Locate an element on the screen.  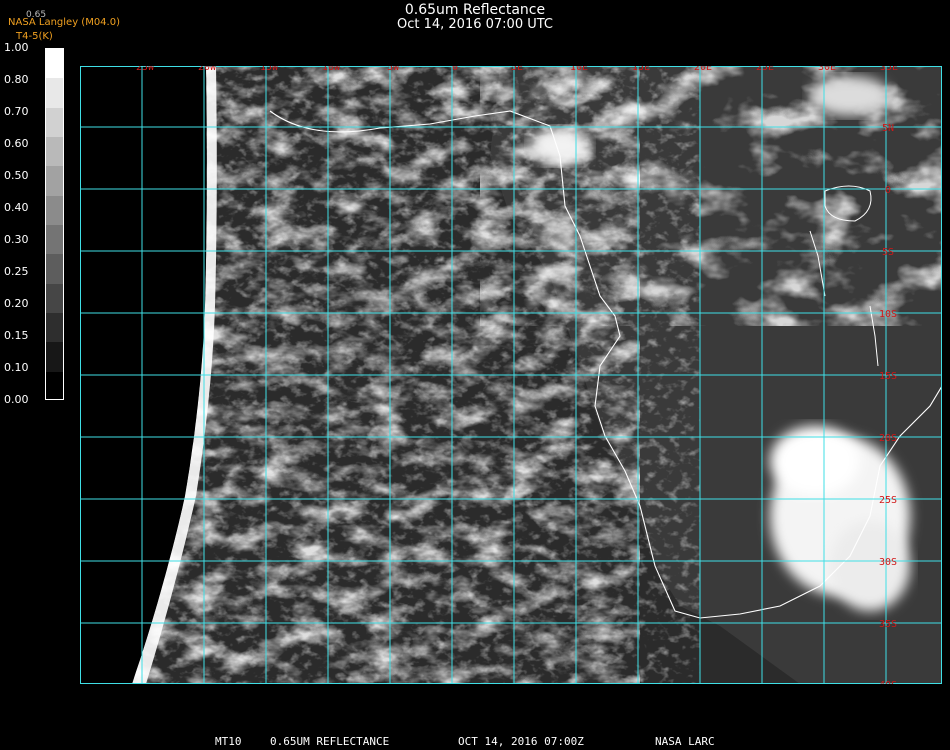
colorbar is located at coordinates (54, 224).